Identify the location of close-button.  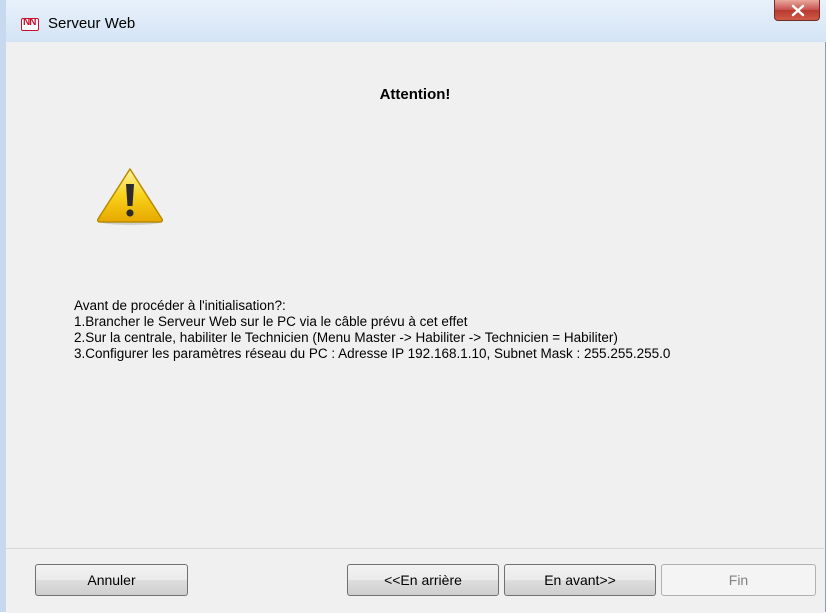
(797, 10).